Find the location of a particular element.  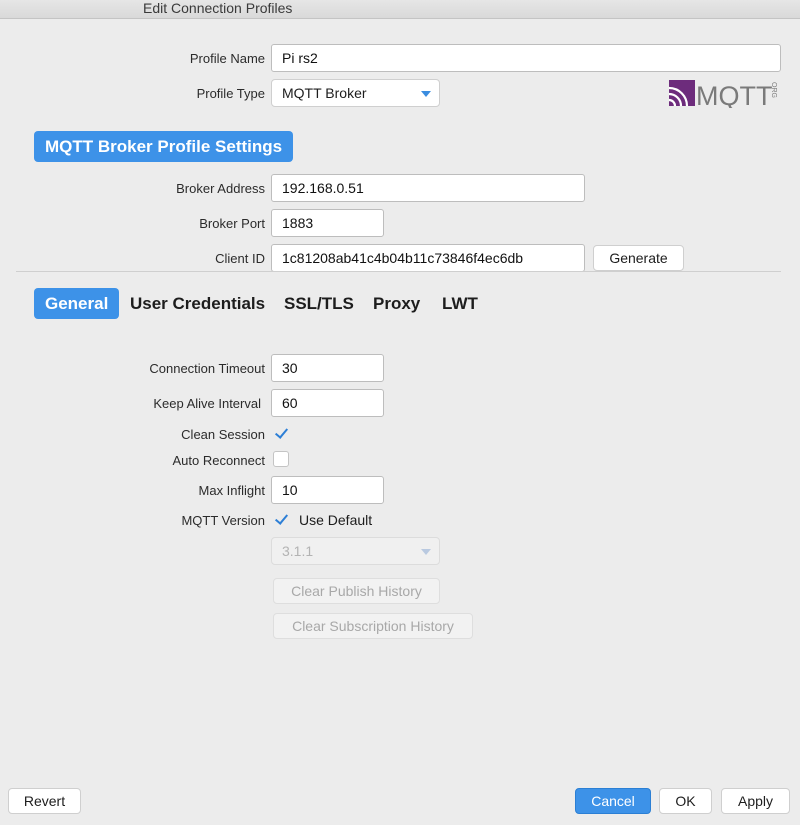

mqtt-logo-icon is located at coordinates (682, 93).